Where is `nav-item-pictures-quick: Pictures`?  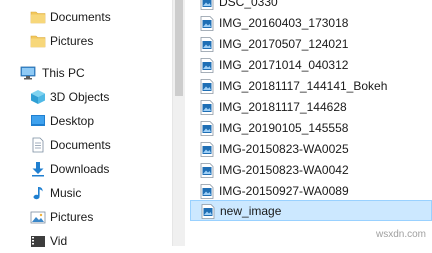
nav-item-pictures-quick: Pictures is located at coordinates (86, 41).